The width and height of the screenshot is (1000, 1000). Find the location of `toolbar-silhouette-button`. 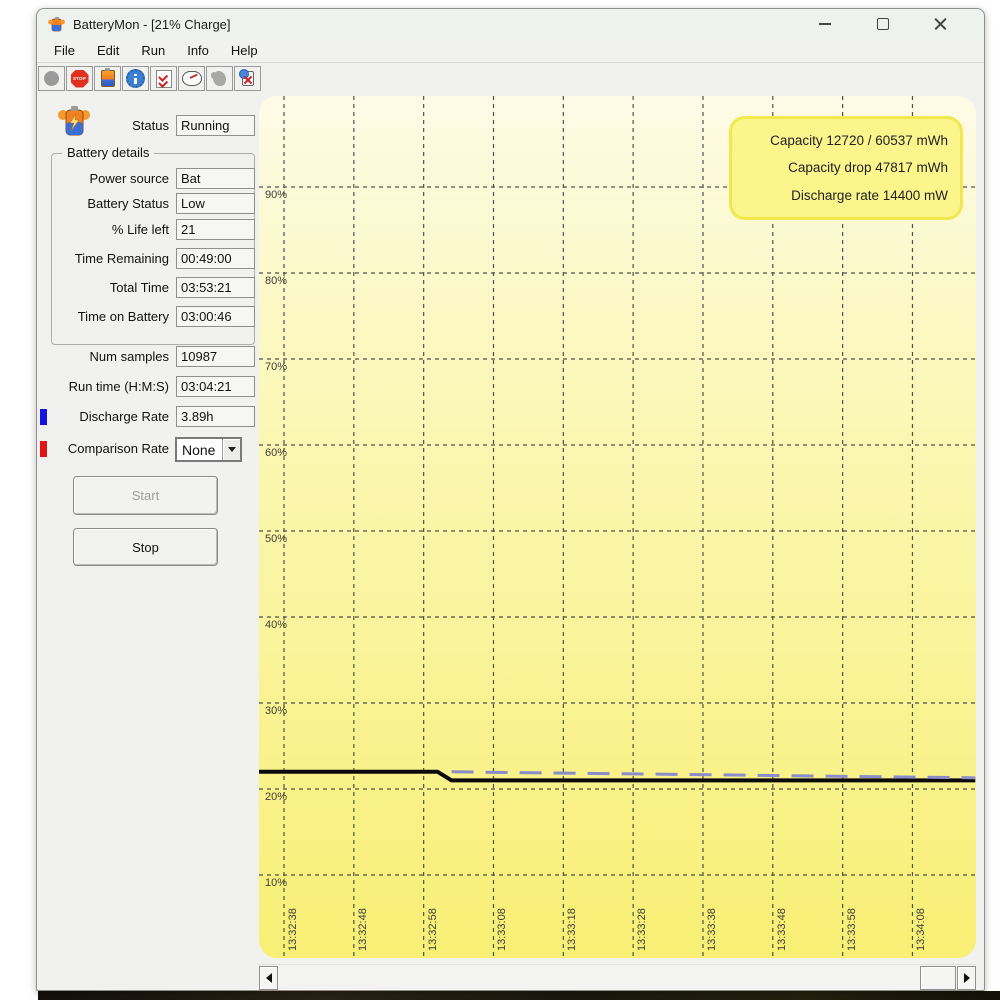

toolbar-silhouette-button is located at coordinates (219, 78).